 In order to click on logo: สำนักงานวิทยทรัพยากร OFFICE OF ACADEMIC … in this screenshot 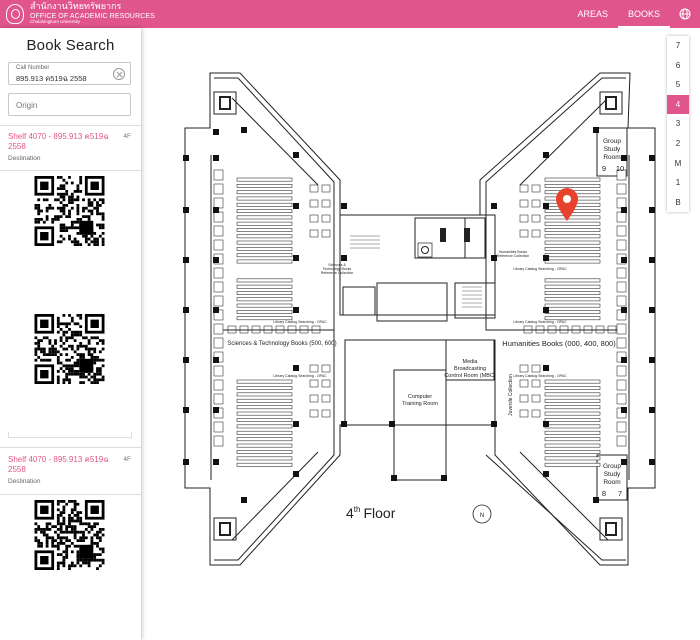, I will do `click(80, 13)`.